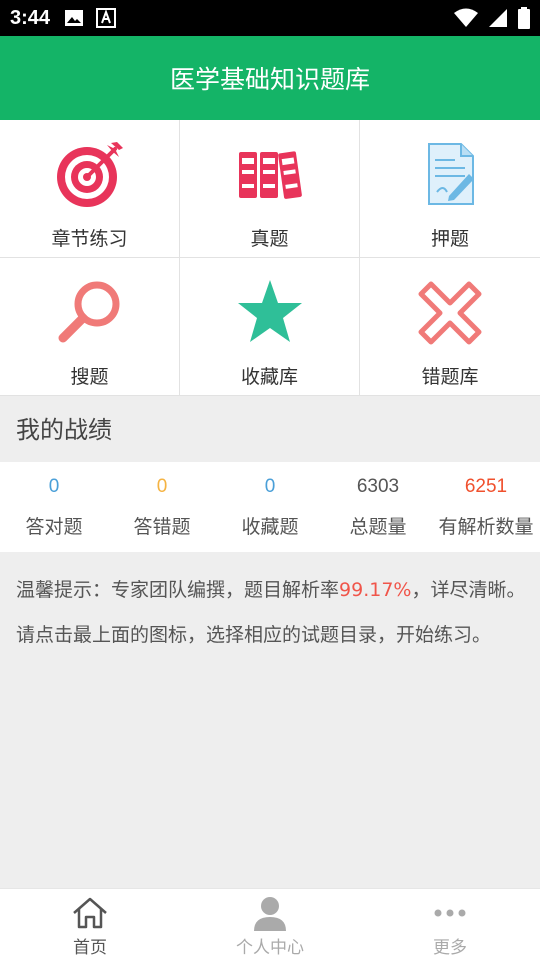 The height and width of the screenshot is (960, 540). I want to click on tips-line-2: 请点击最上面的图标，选择相应的试题目录，开始练习。, so click(254, 635).